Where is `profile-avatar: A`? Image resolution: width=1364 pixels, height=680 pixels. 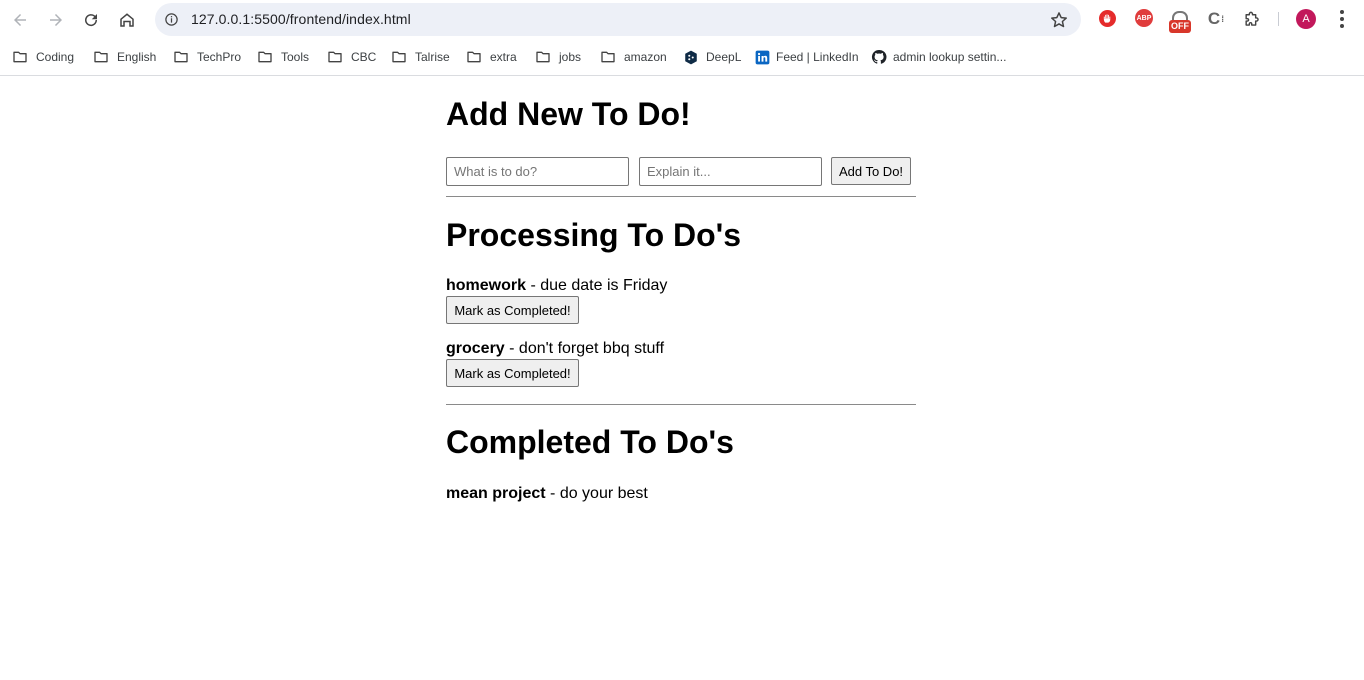
profile-avatar: A is located at coordinates (1306, 19).